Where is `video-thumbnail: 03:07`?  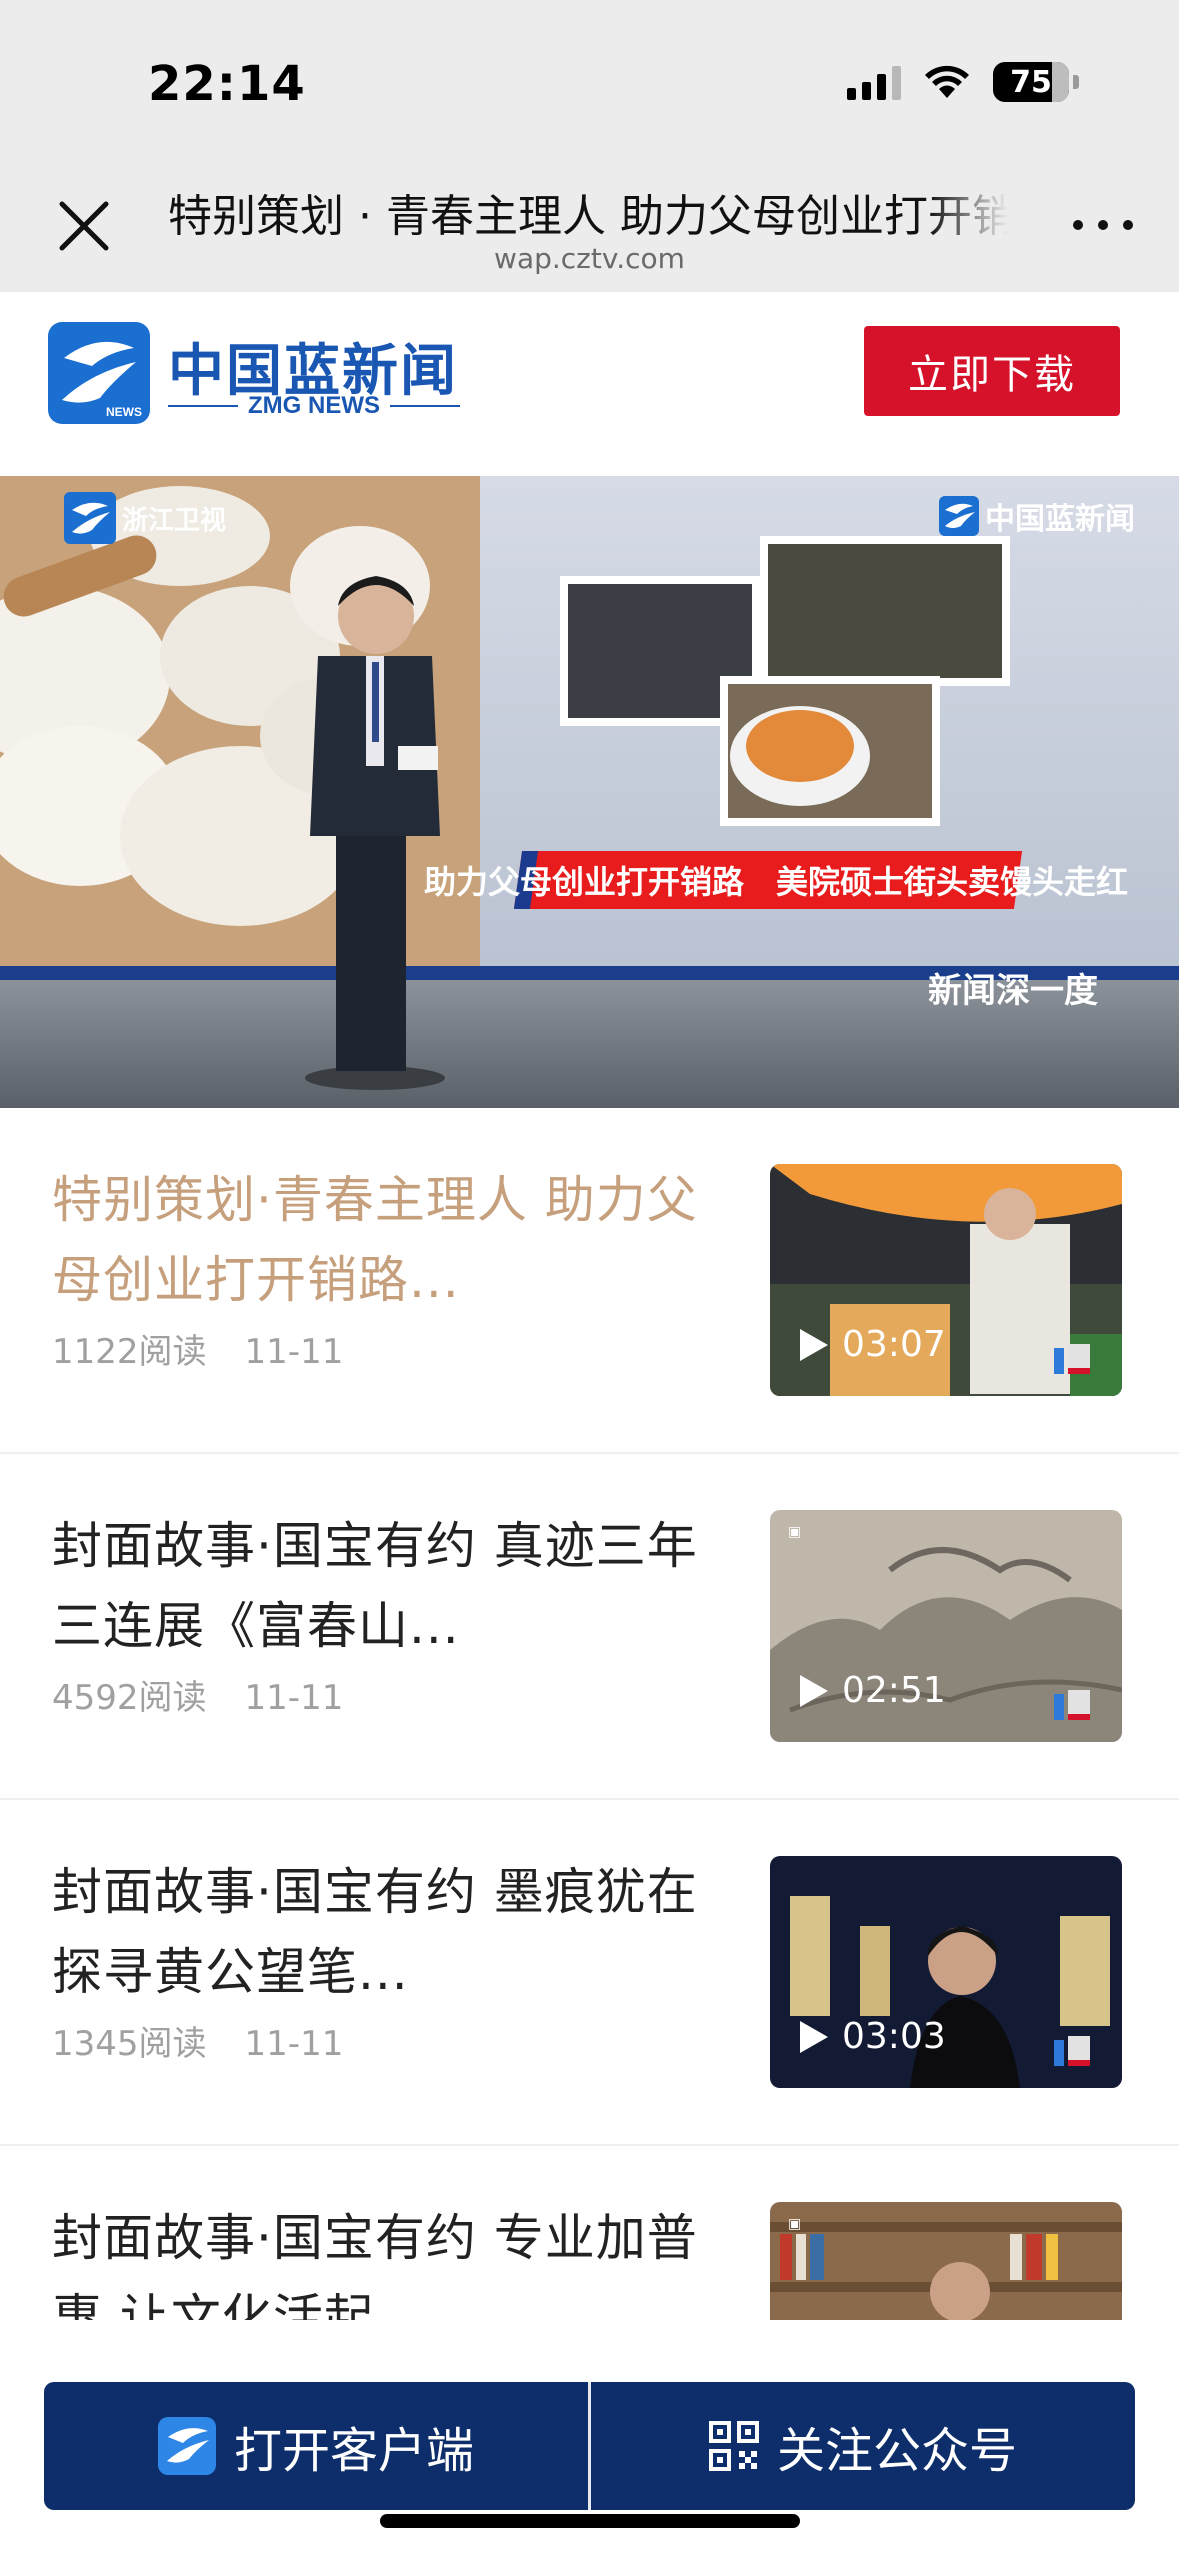
video-thumbnail: 03:07 is located at coordinates (946, 1280).